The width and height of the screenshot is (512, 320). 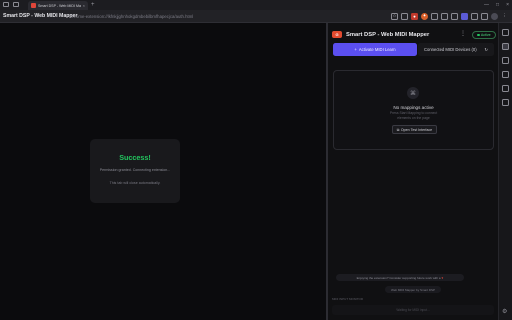 What do you see at coordinates (424, 16) in the screenshot?
I see `extension-smart-dsp-icon: ✦` at bounding box center [424, 16].